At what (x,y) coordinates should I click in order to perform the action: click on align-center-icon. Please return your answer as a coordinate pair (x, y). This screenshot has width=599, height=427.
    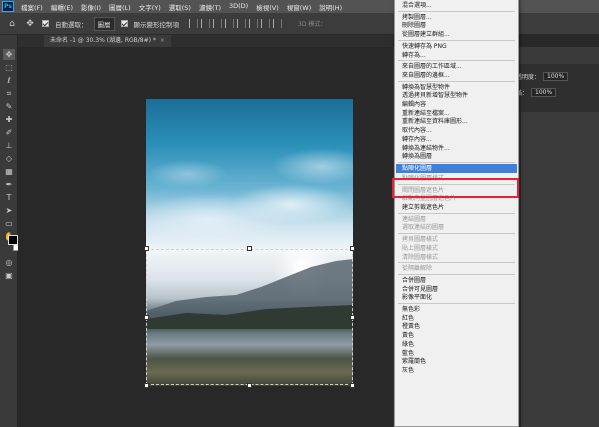
    Looking at the image, I should click on (205, 23).